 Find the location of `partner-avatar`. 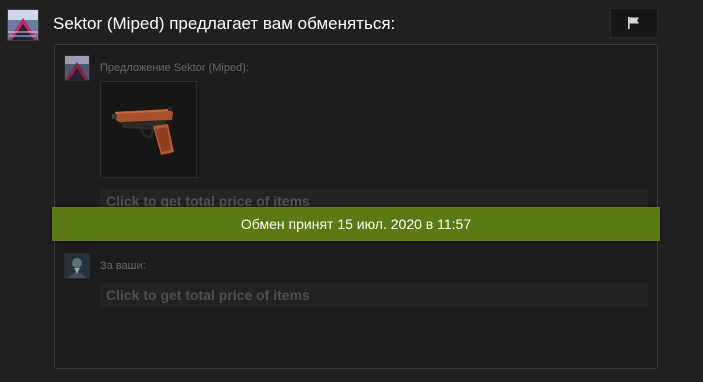

partner-avatar is located at coordinates (23, 25).